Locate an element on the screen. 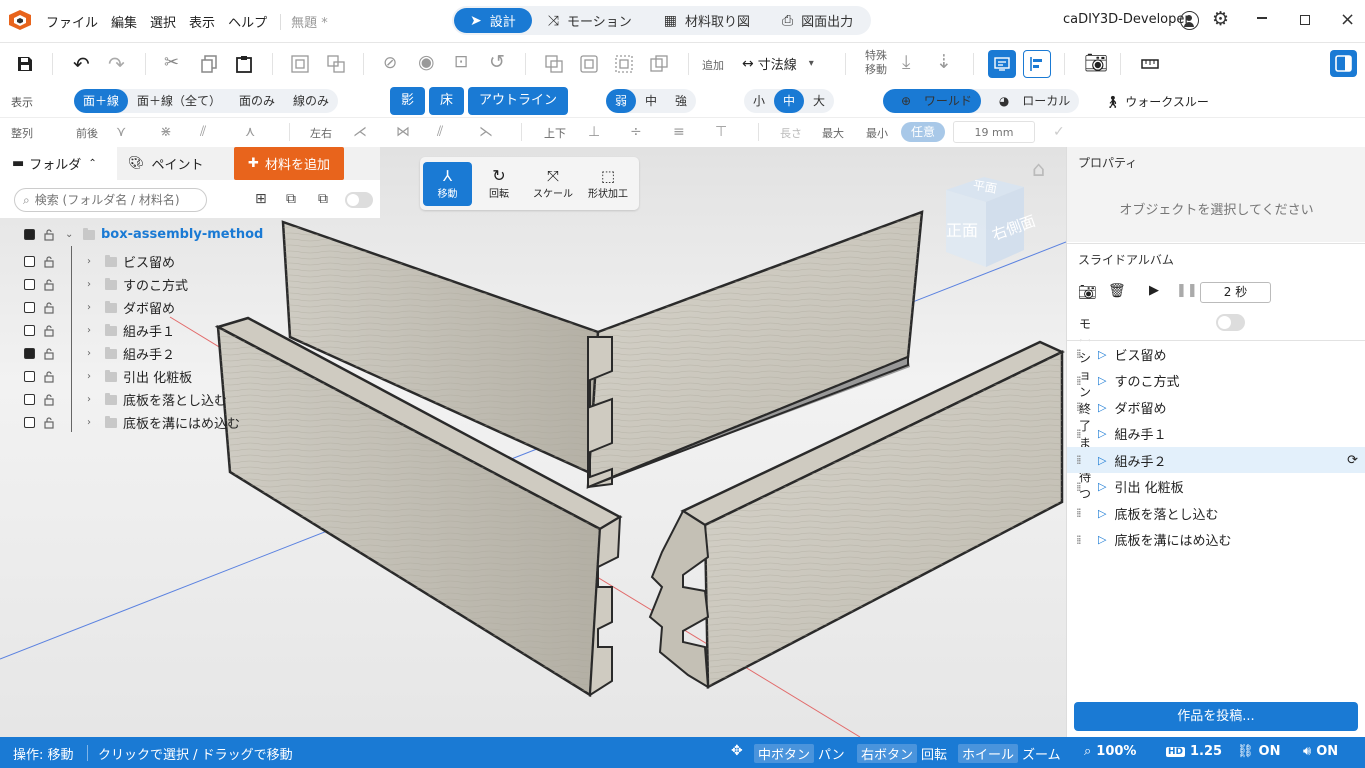 The image size is (1365, 768). ruler-icon is located at coordinates (1150, 64).